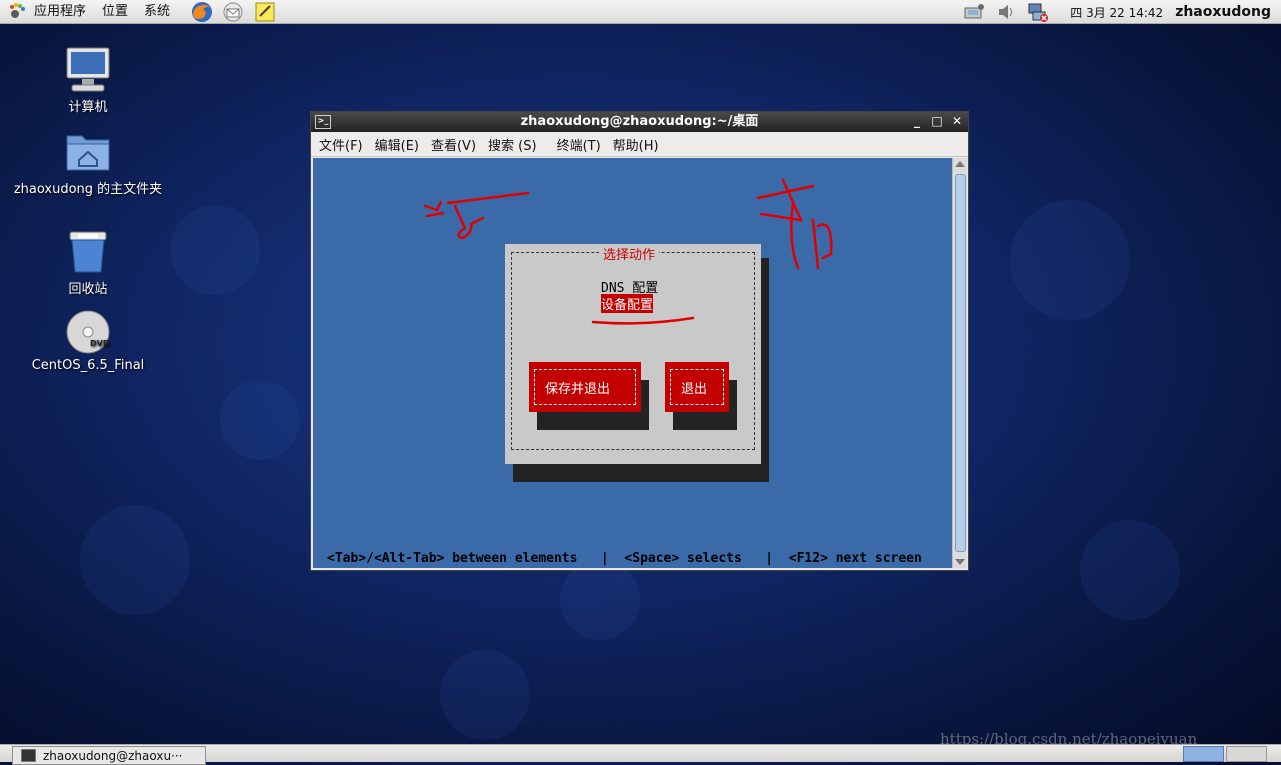 The image size is (1281, 765). I want to click on menu-edit: 编辑(E), so click(397, 144).